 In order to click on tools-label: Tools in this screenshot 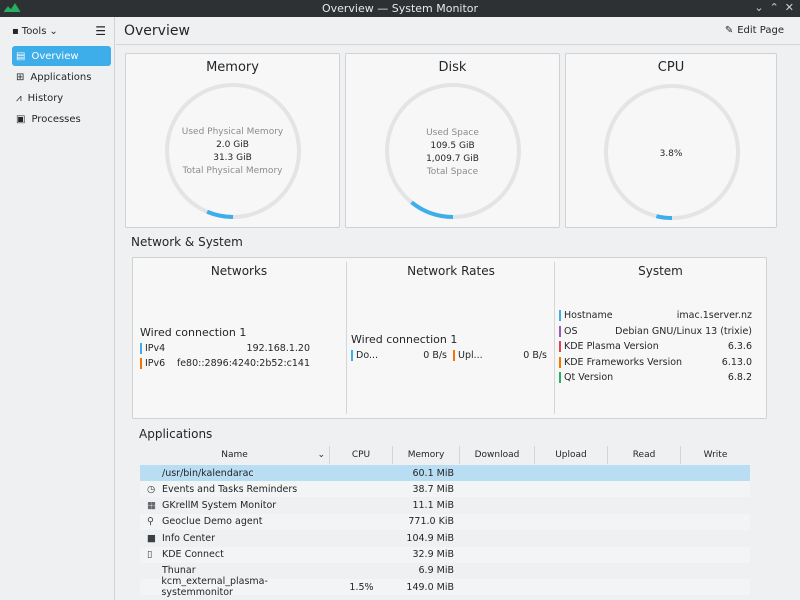, I will do `click(34, 31)`.